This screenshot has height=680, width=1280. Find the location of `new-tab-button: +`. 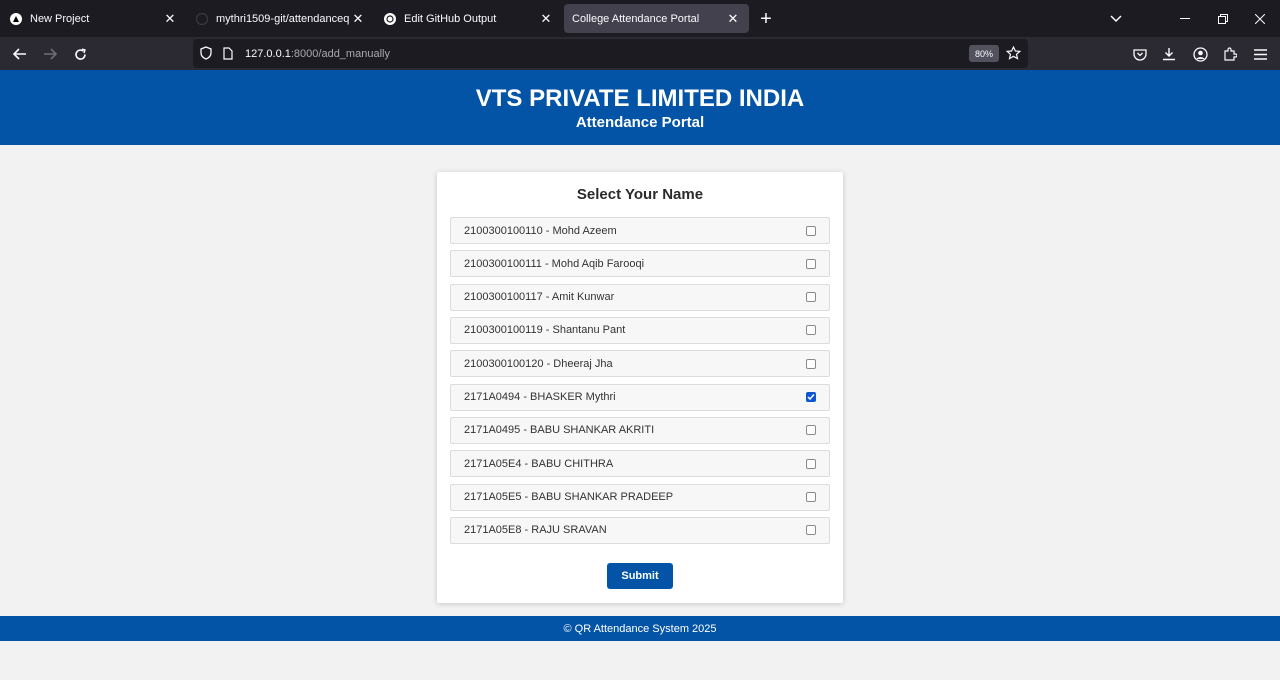

new-tab-button: + is located at coordinates (766, 19).